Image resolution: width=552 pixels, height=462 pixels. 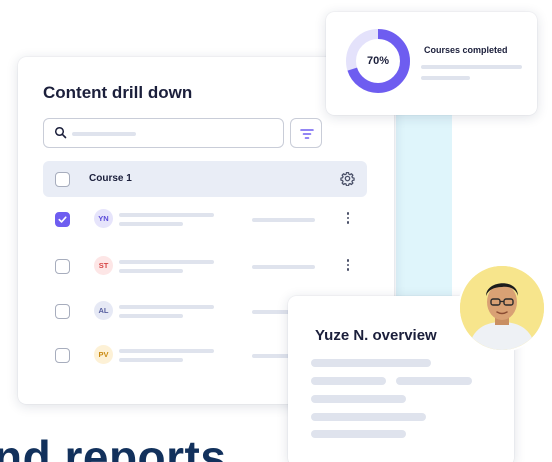 I want to click on card-title: Content drill down, so click(x=118, y=92).